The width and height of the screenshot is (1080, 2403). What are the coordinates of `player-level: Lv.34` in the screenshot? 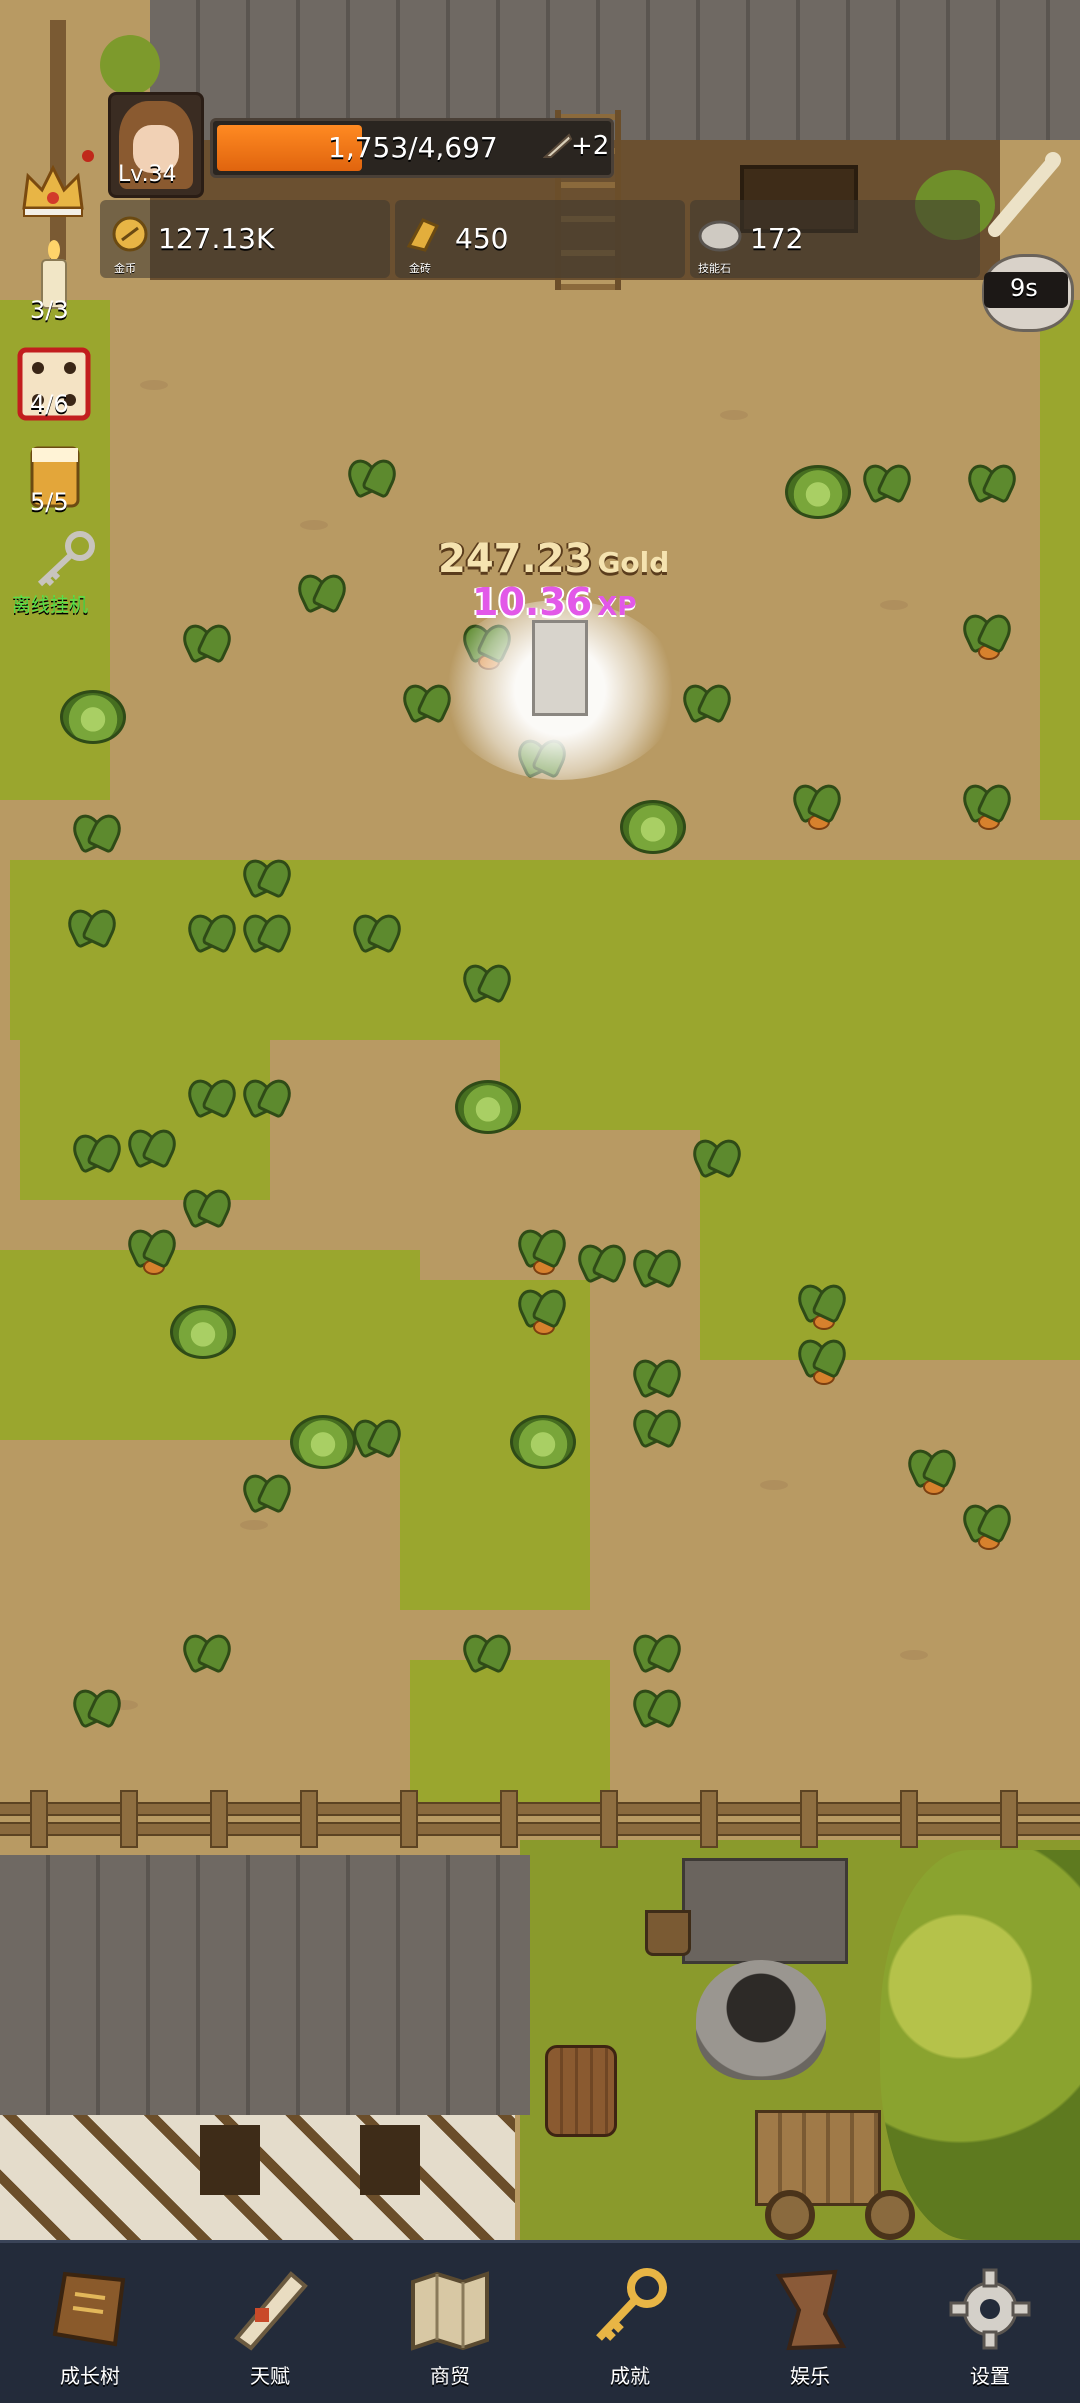 It's located at (147, 174).